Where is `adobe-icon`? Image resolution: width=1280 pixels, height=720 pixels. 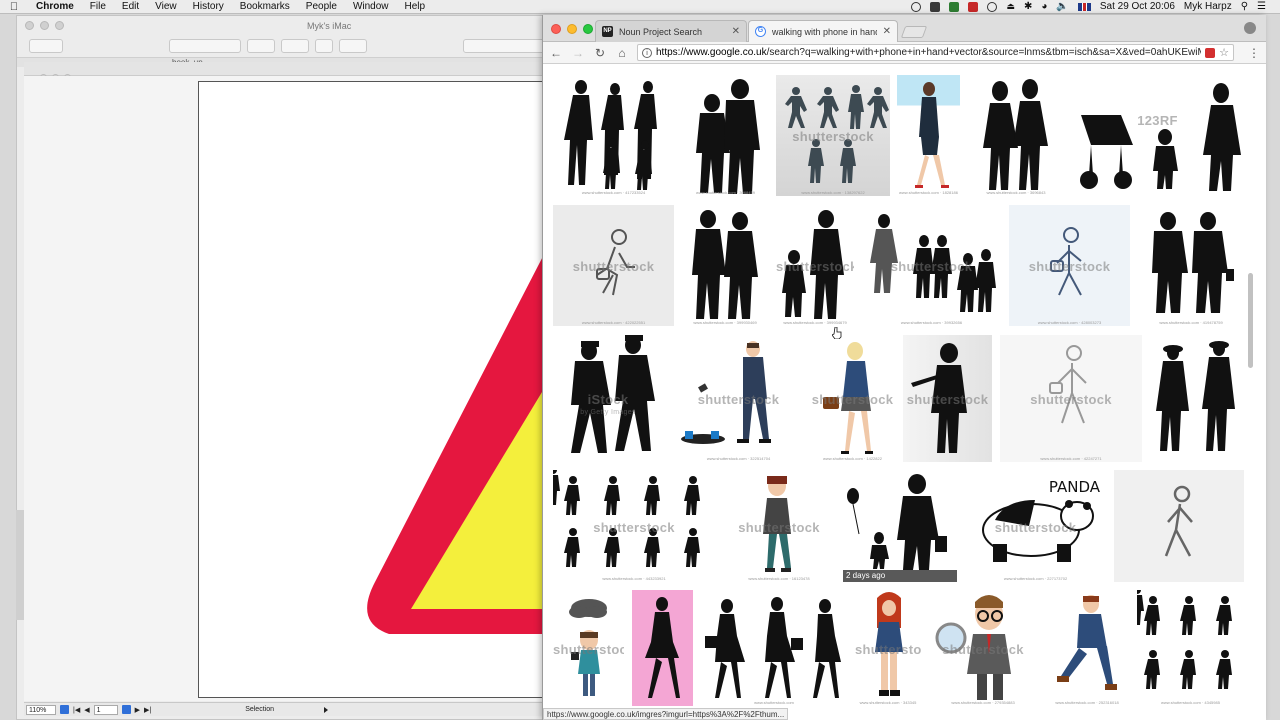
adobe-icon is located at coordinates (935, 6).